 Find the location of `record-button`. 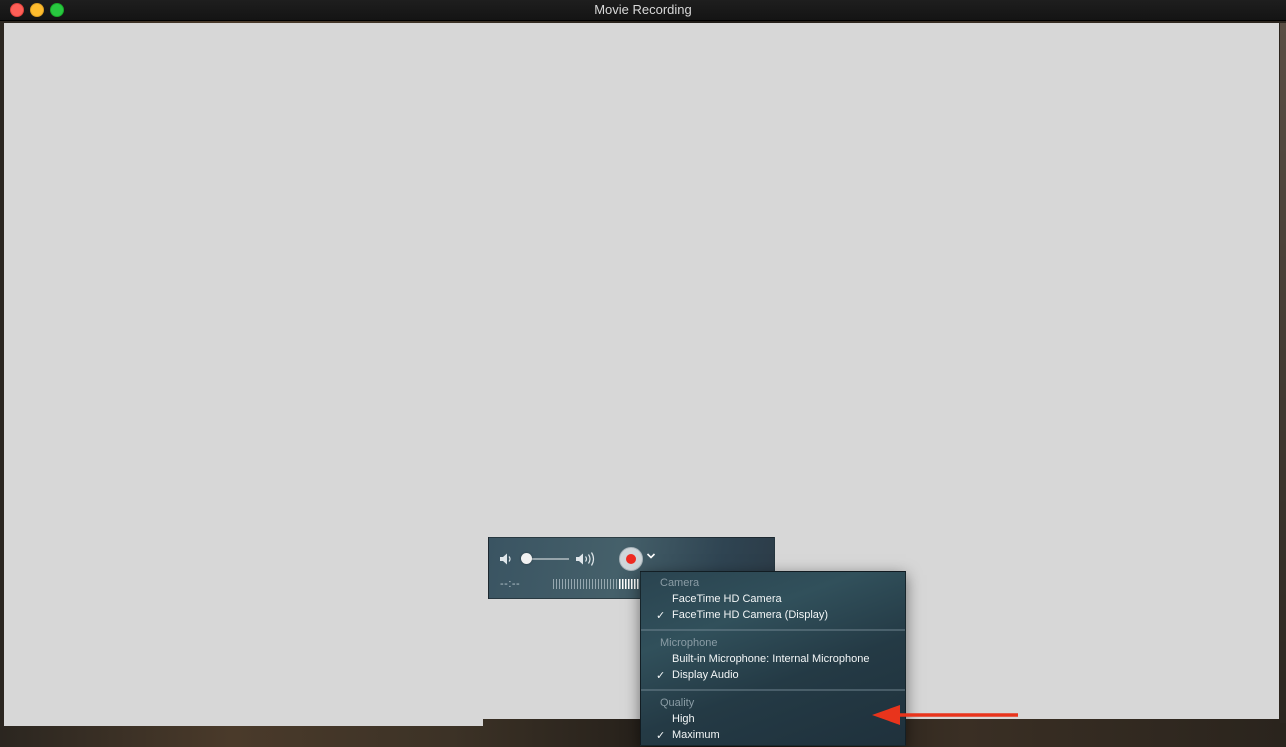

record-button is located at coordinates (631, 559).